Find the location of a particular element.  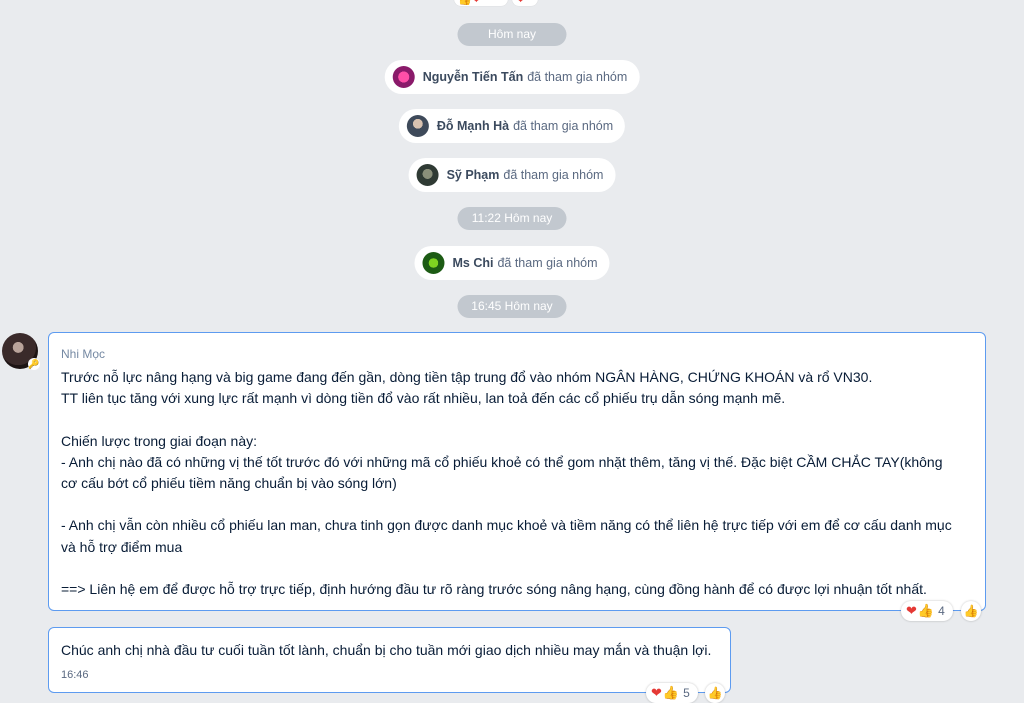

message-time: 16:46 is located at coordinates (75, 675).